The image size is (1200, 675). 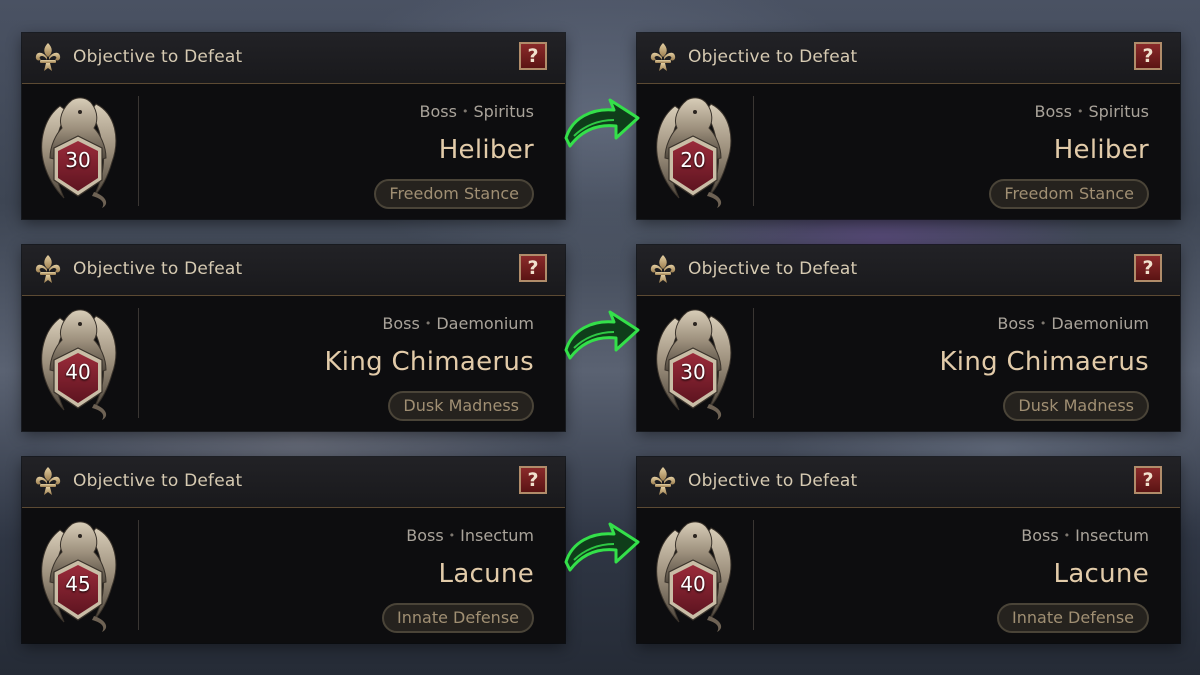 I want to click on panel-body: 20 Boss • Spiritus Heliber Freedom Stance, so click(x=908, y=151).